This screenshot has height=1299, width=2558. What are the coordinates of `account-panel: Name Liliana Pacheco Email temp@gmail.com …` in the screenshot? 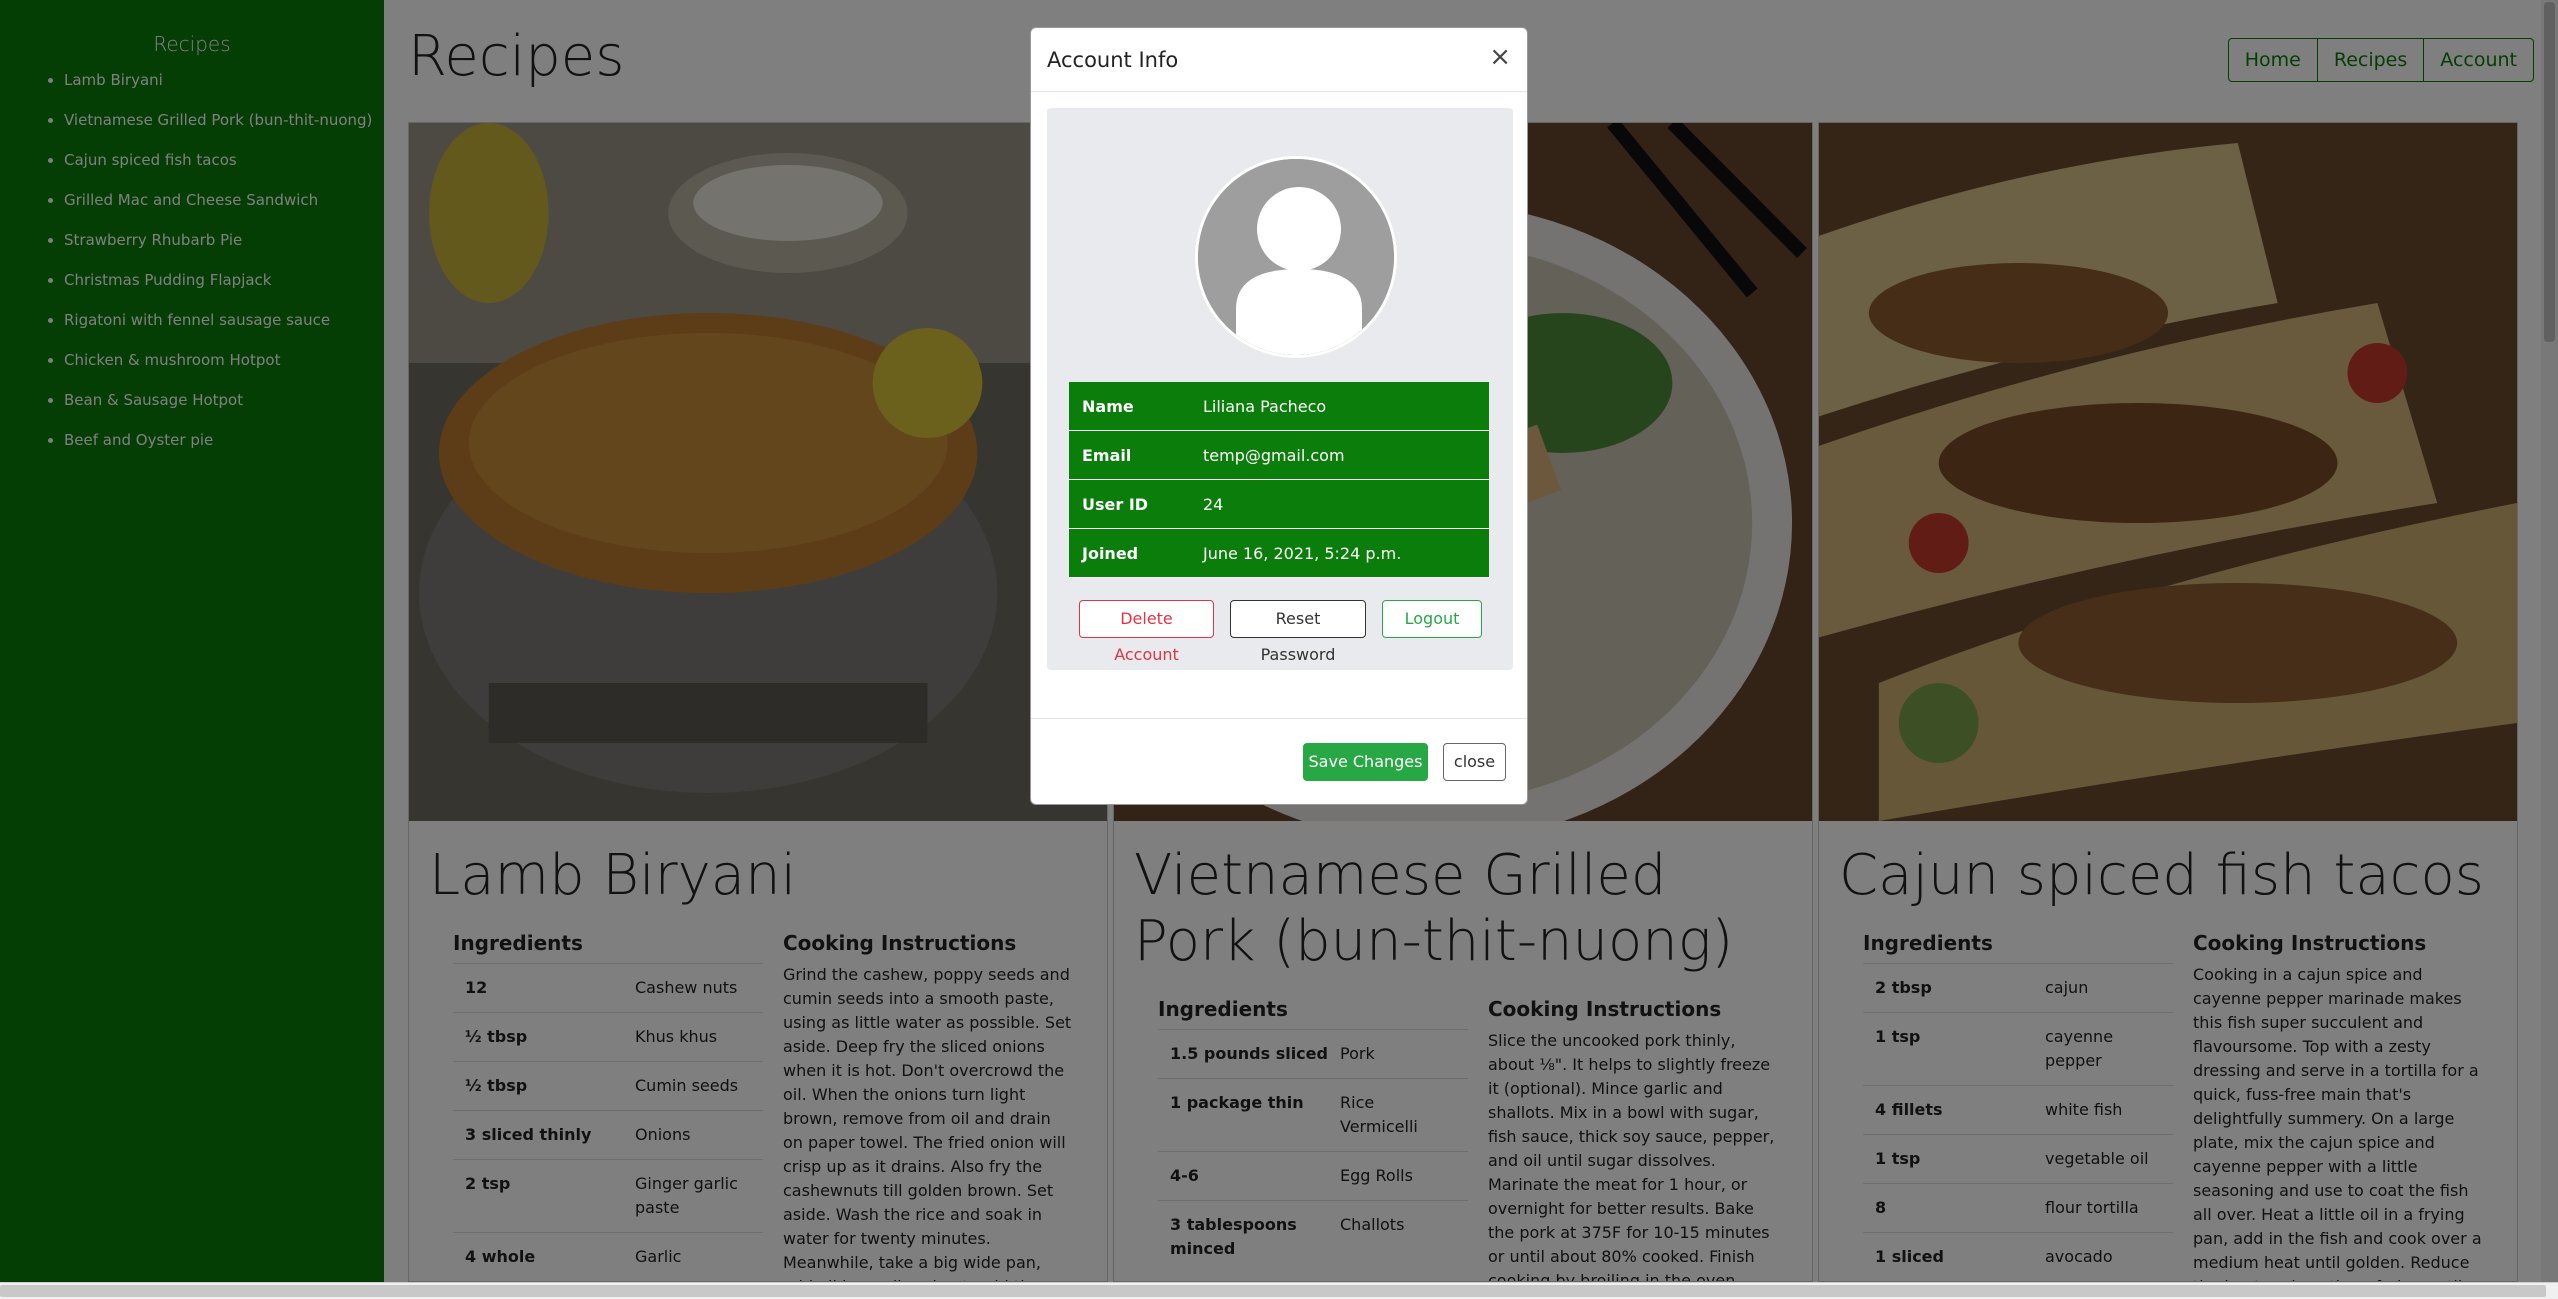 It's located at (1280, 389).